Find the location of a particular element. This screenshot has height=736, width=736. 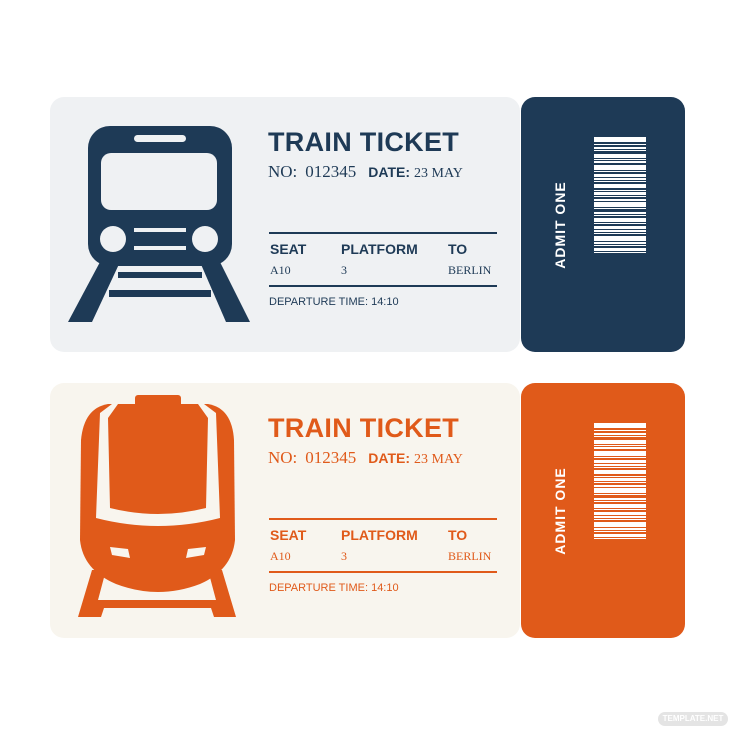

ticket-1-stub: ADMIT ONE is located at coordinates (603, 224).